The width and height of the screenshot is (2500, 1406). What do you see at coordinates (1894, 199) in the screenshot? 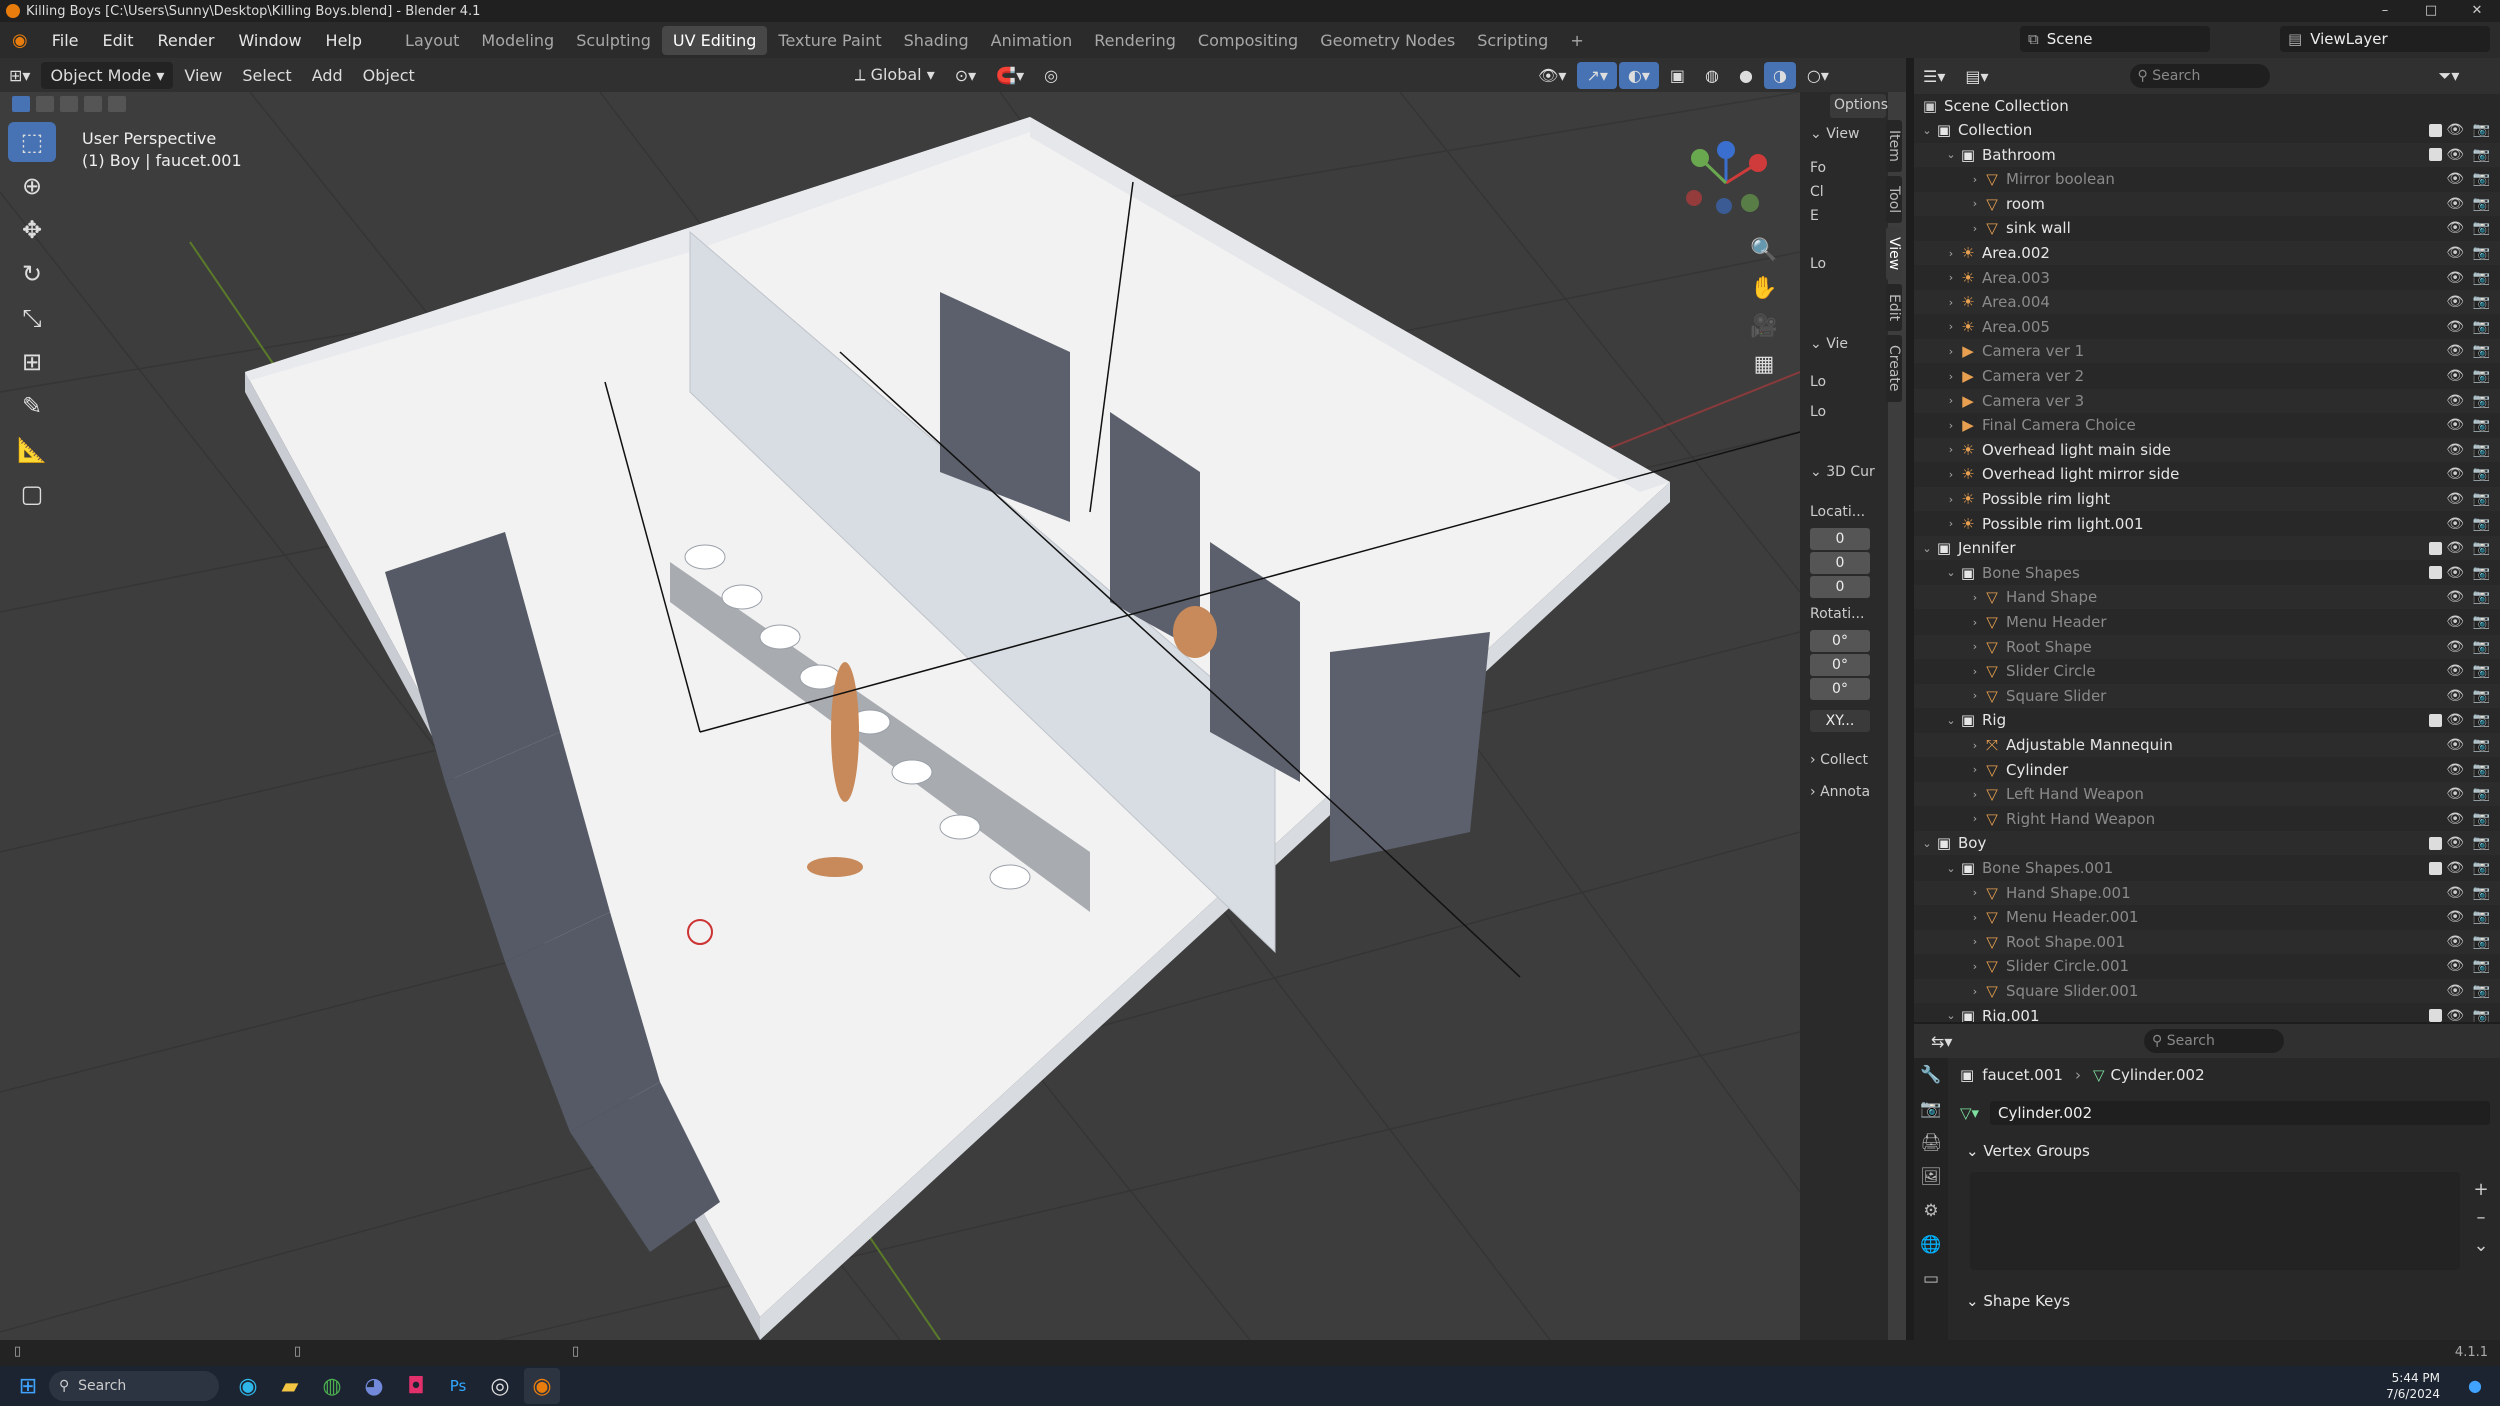
I see `tab-tool: Tool` at bounding box center [1894, 199].